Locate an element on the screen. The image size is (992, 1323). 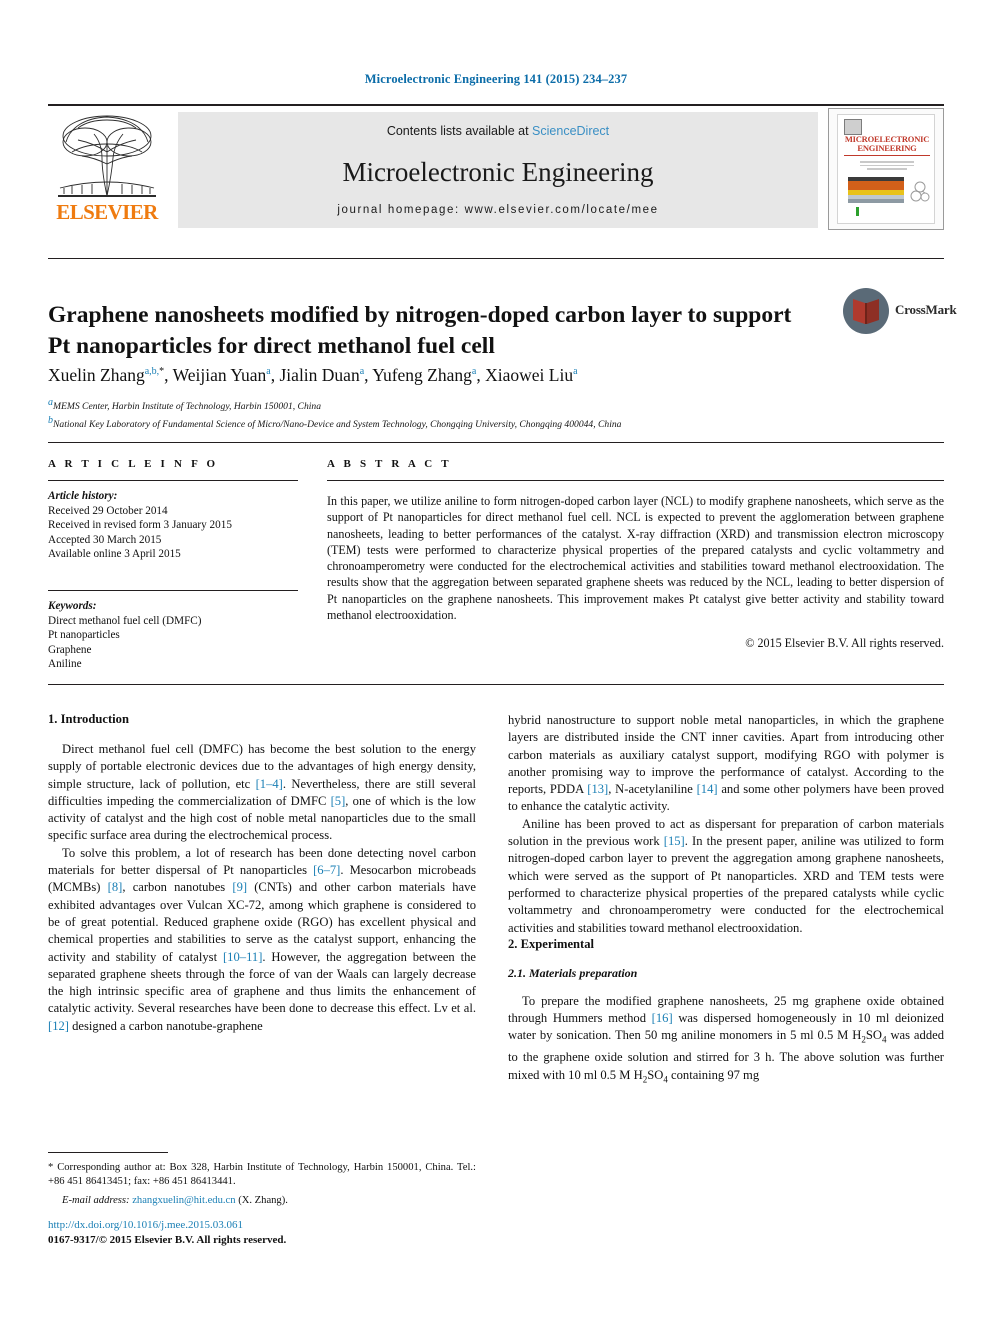
cover-arrow-icon is located at coordinates (857, 211).